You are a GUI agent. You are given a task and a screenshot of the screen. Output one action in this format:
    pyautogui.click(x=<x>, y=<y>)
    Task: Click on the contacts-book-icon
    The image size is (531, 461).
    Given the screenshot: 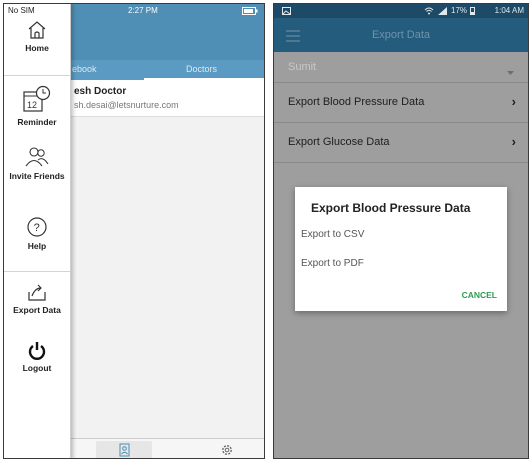 What is the action you would take?
    pyautogui.click(x=124, y=450)
    